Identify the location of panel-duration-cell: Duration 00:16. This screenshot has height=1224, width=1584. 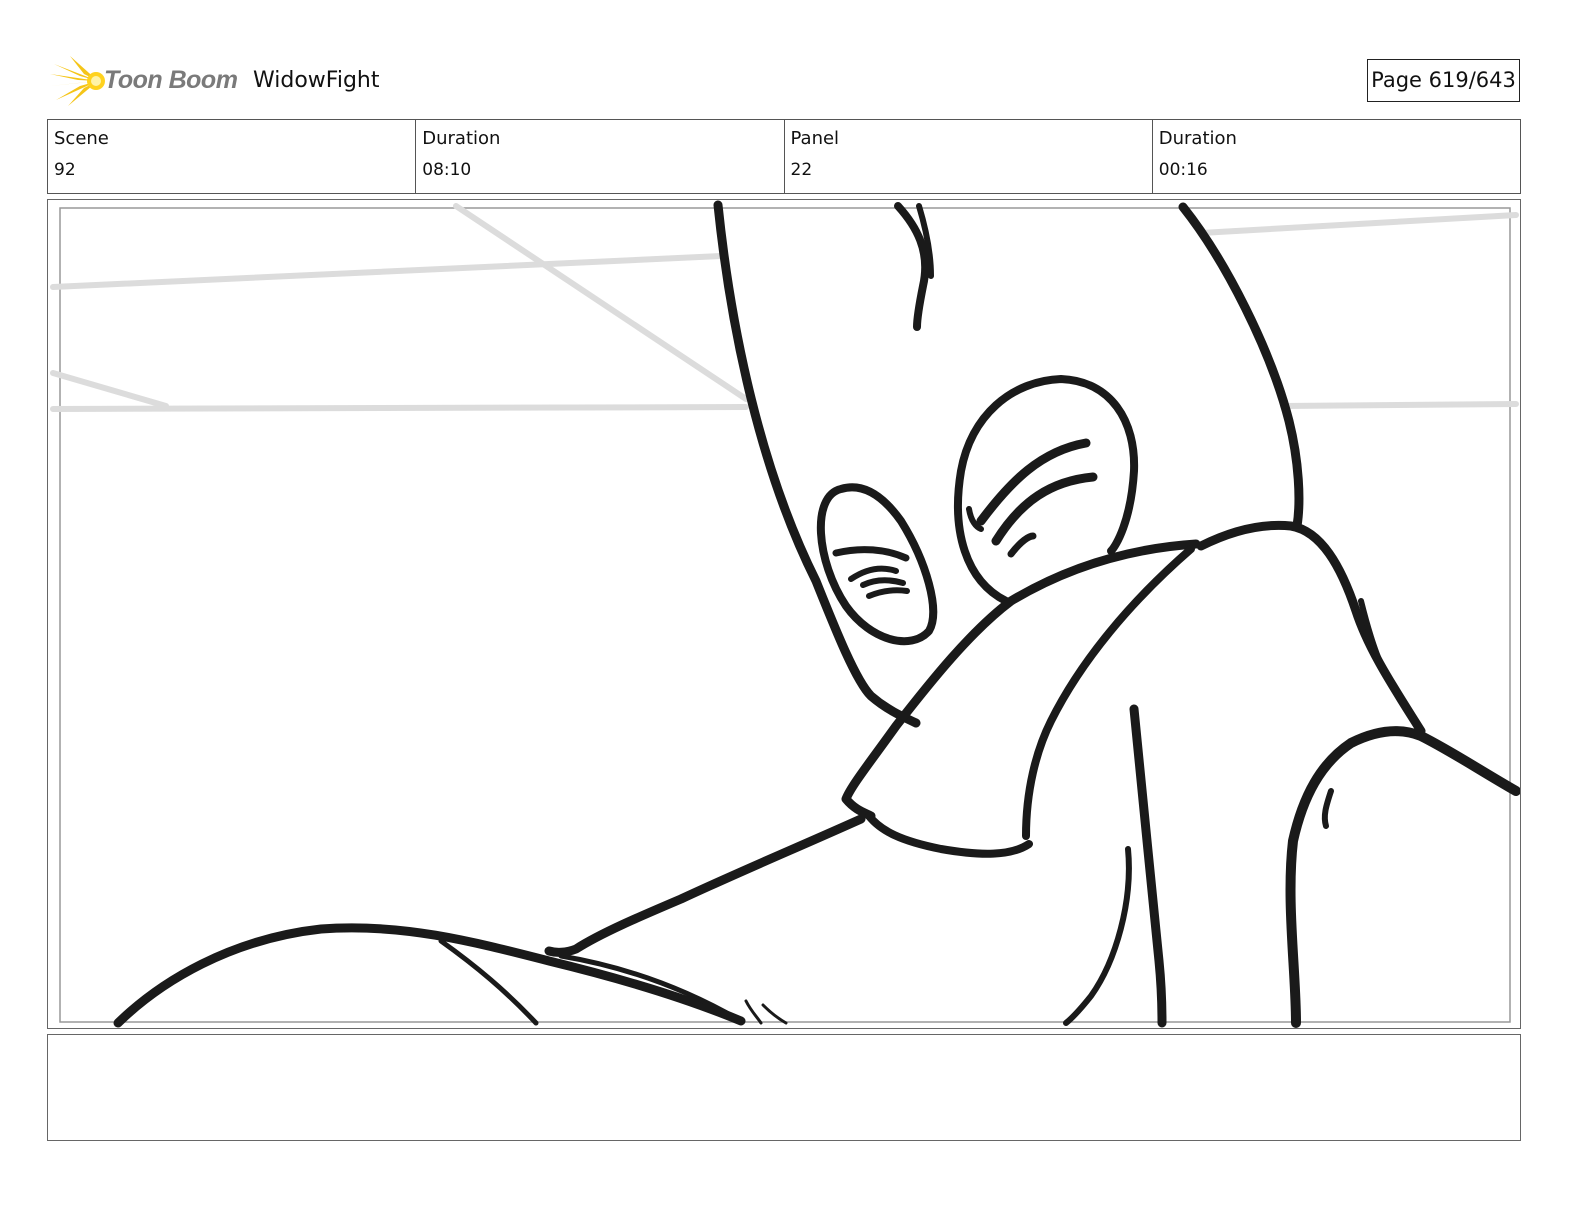
(1336, 156).